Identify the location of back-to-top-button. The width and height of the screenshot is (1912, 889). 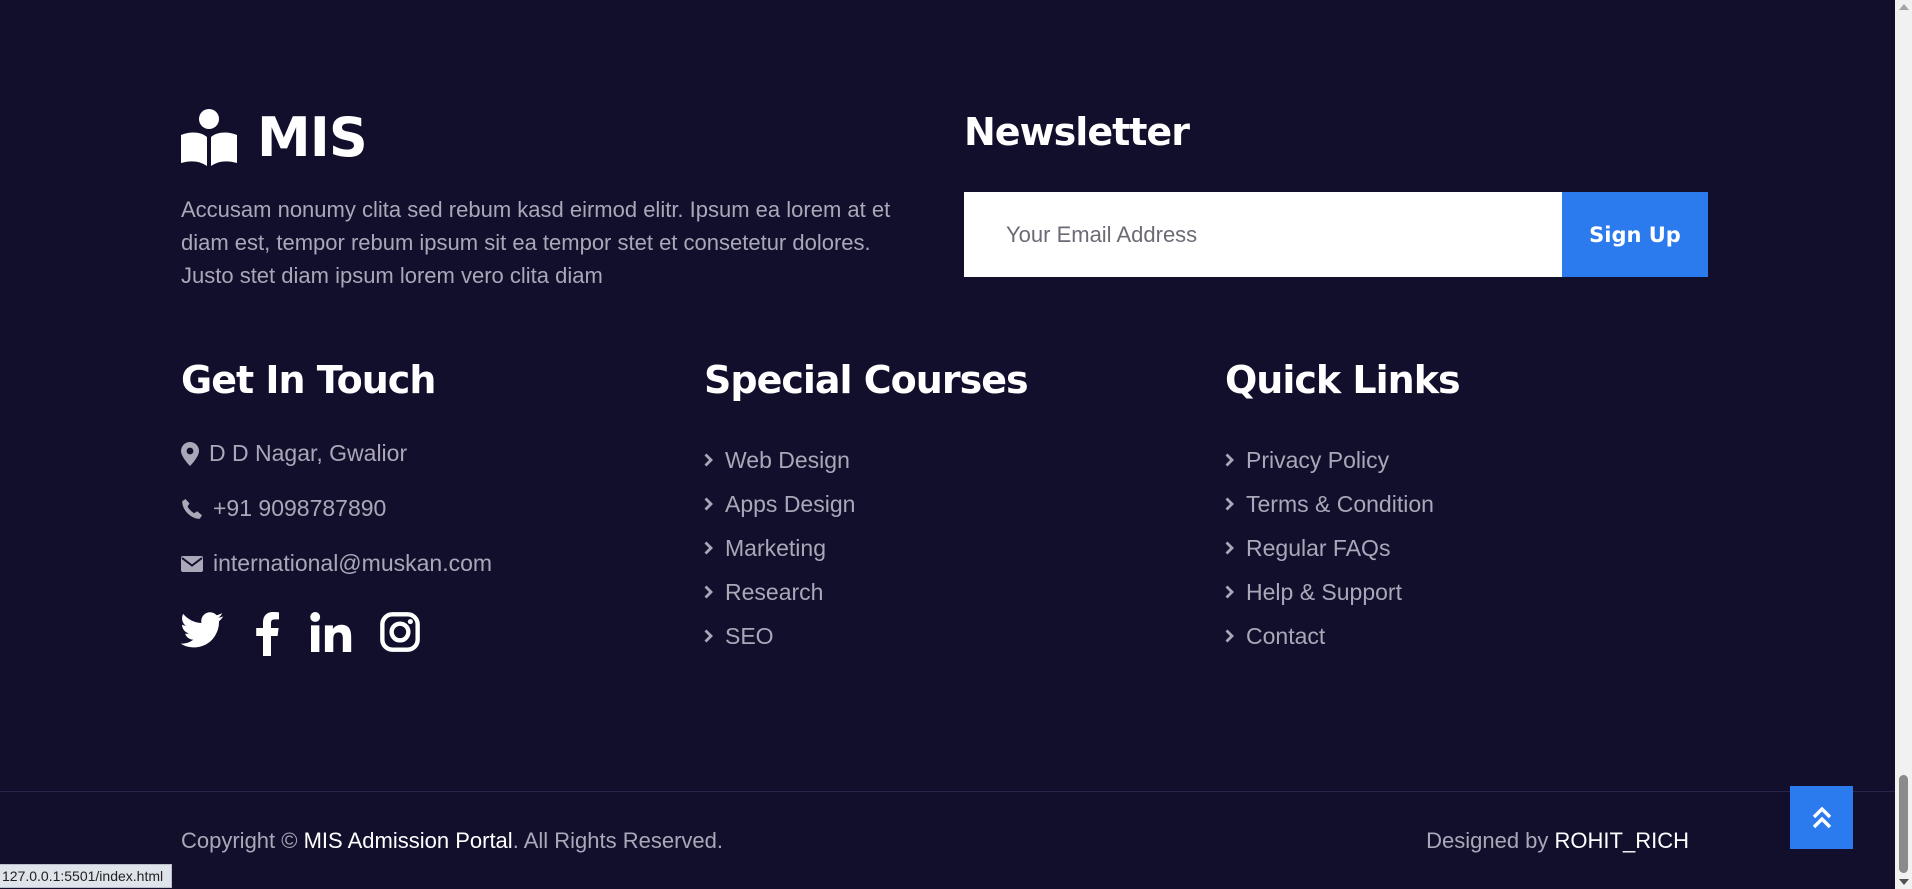
(1821, 817).